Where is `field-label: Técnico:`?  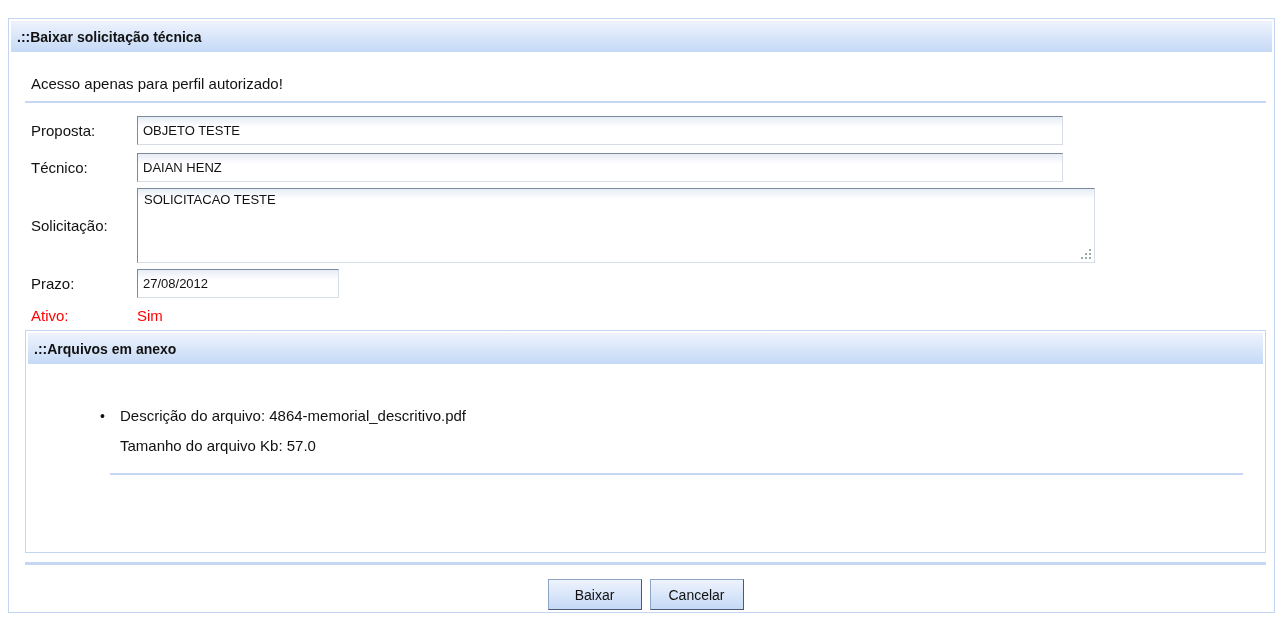 field-label: Técnico: is located at coordinates (60, 167).